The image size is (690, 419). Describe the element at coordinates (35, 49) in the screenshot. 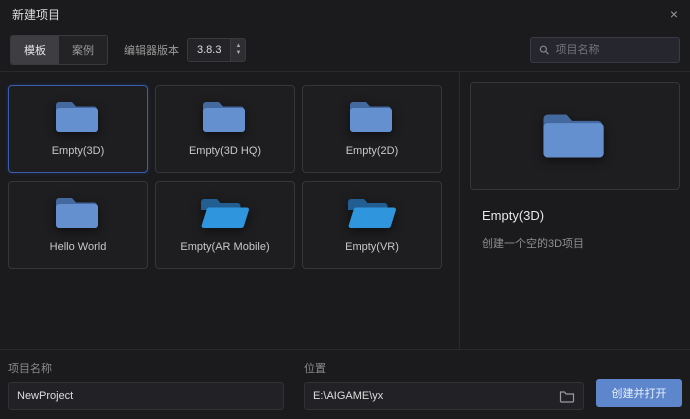

I see `tab-templates: 模板` at that location.